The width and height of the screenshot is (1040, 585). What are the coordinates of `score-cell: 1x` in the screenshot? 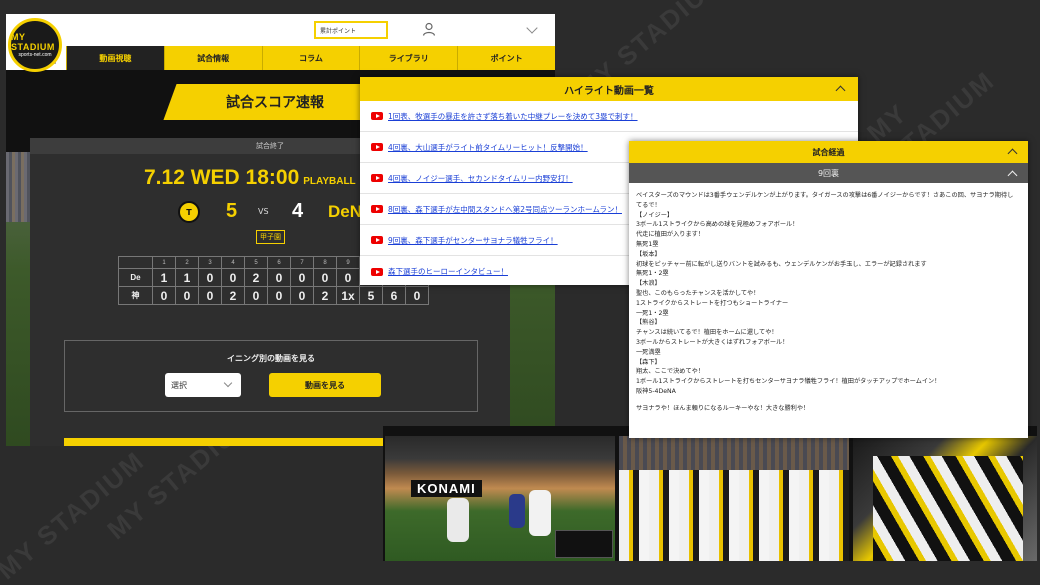 It's located at (348, 295).